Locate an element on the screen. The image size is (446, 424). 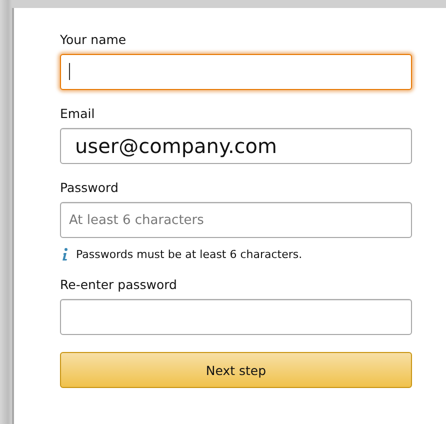
field-label: Re-enter password is located at coordinates (119, 285).